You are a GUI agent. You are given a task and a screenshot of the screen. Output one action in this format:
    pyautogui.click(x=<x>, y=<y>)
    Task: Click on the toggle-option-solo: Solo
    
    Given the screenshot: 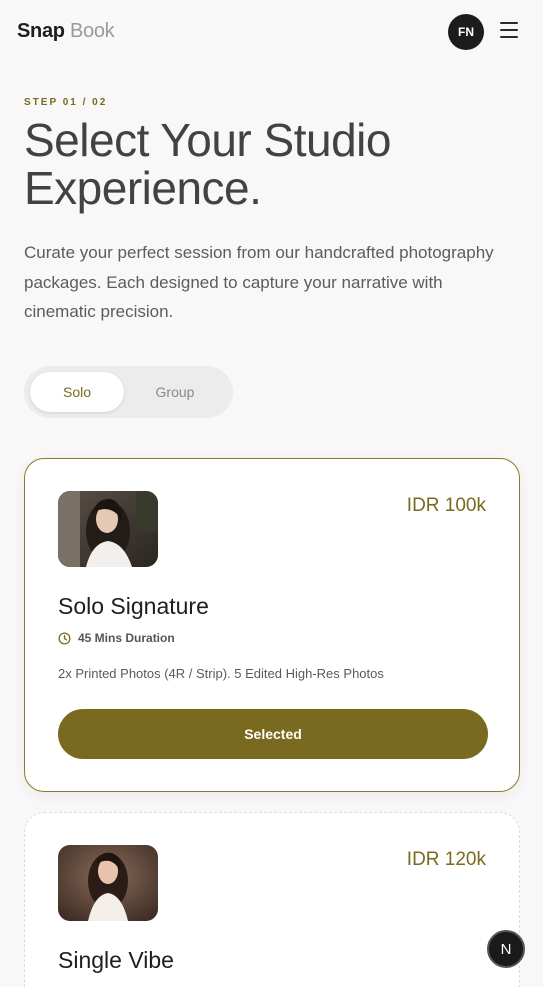 What is the action you would take?
    pyautogui.click(x=77, y=392)
    